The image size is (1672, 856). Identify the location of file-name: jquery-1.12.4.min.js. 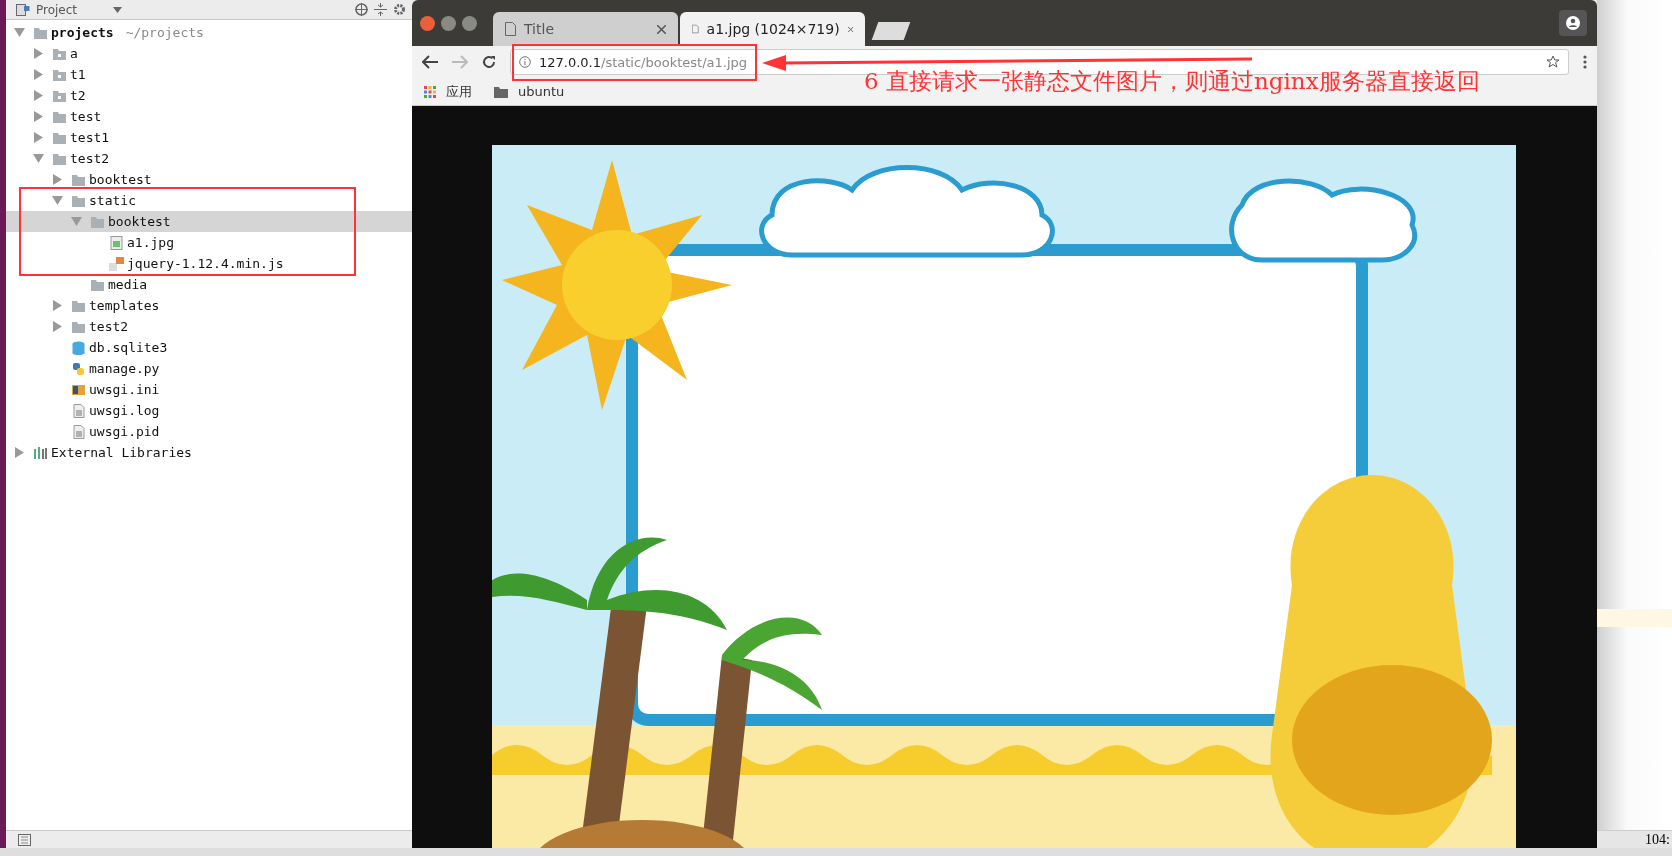
(205, 263).